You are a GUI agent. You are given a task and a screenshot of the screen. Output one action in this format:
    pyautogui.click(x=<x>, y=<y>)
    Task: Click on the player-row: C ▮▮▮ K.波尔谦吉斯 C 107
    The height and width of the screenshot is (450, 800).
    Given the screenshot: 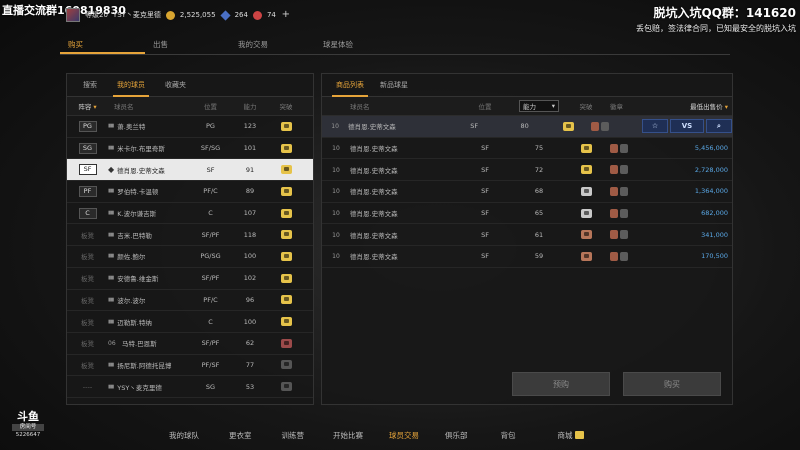 What is the action you would take?
    pyautogui.click(x=190, y=214)
    